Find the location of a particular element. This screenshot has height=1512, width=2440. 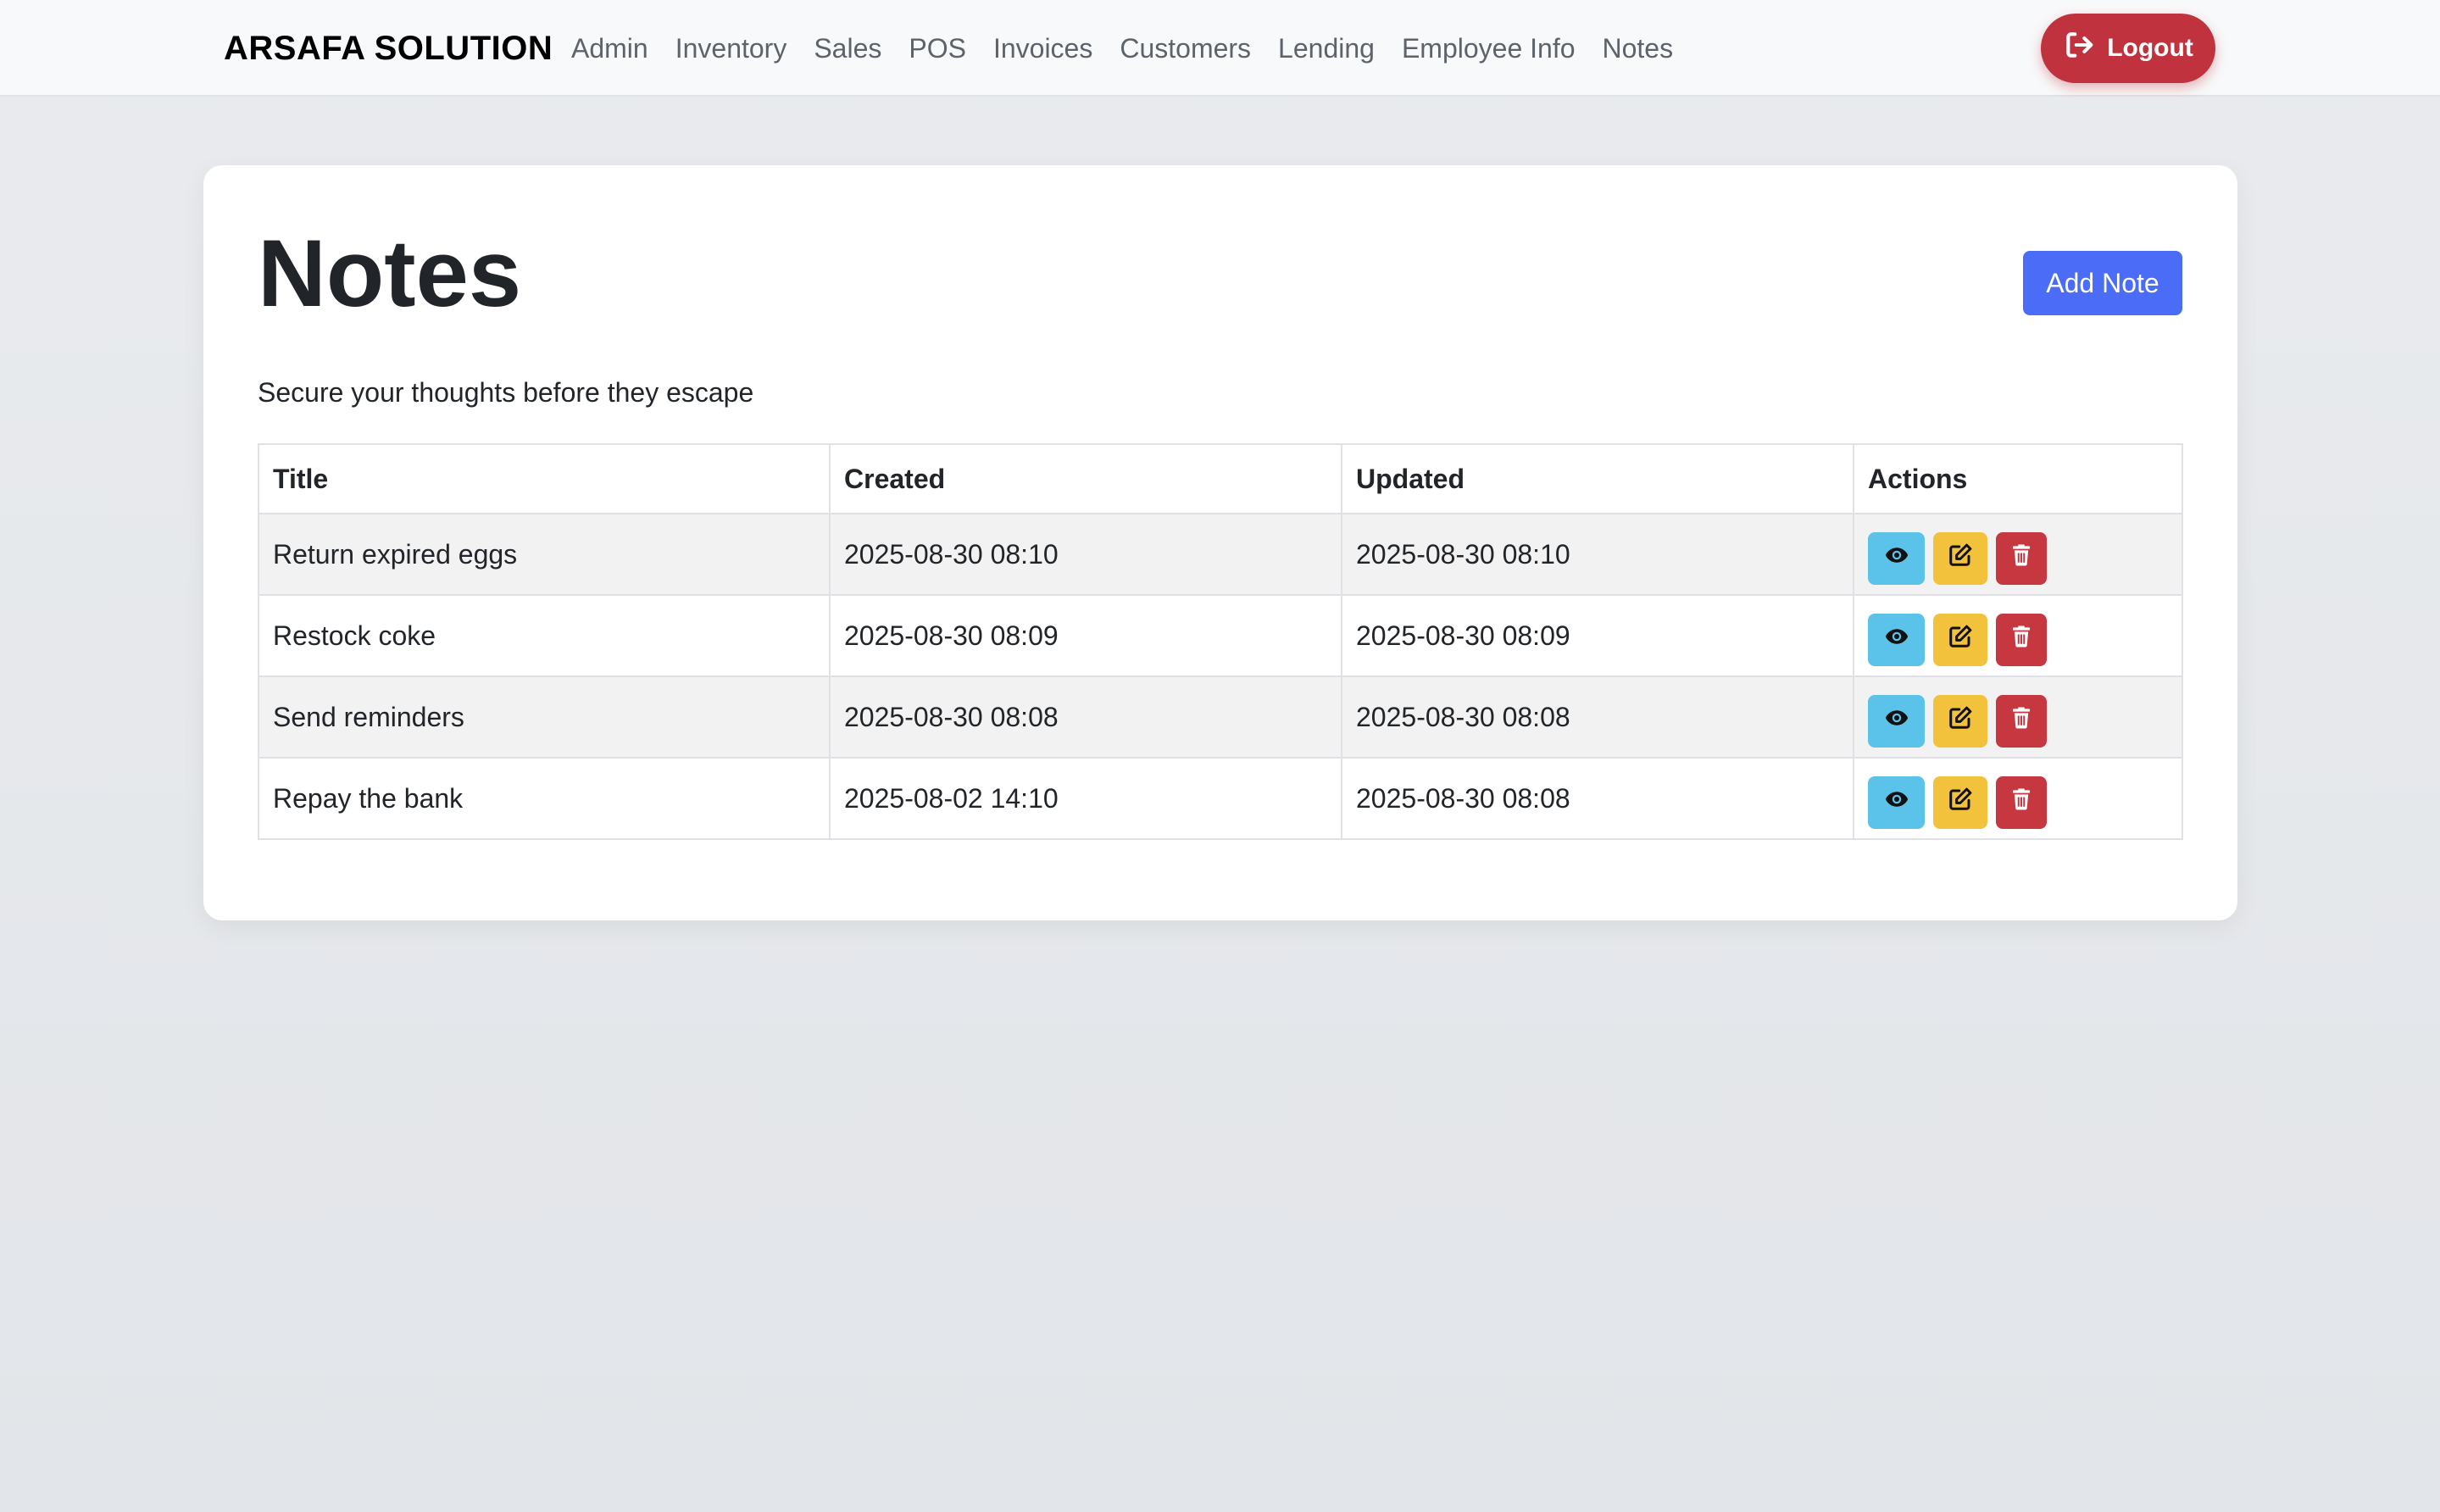

nav-link-admin: Admin is located at coordinates (616, 48).